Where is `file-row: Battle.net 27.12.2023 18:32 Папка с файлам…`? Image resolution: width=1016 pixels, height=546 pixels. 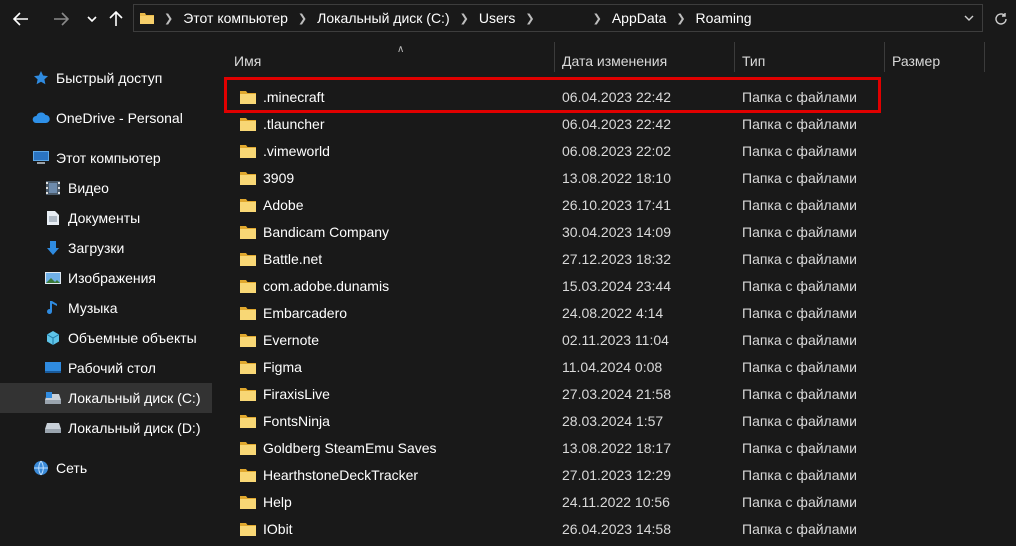 file-row: Battle.net 27.12.2023 18:32 Папка с файлам… is located at coordinates (559, 258).